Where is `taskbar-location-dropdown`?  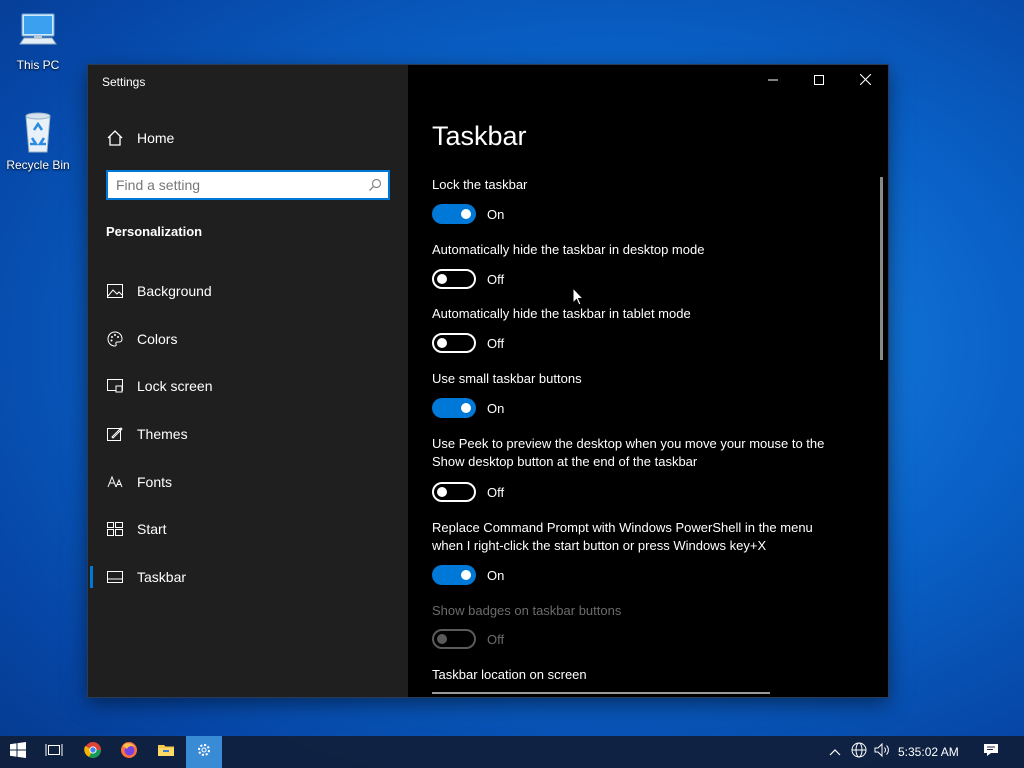
taskbar-location-dropdown is located at coordinates (601, 693).